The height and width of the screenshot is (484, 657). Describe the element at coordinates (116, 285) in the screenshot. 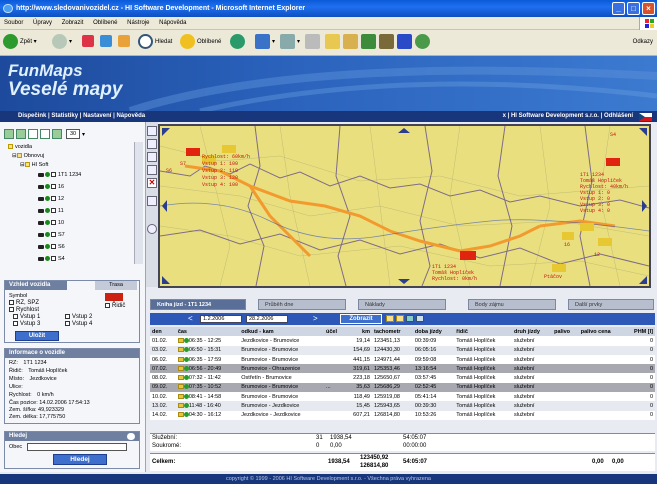

I see `tab-trasa: Trasa` at that location.